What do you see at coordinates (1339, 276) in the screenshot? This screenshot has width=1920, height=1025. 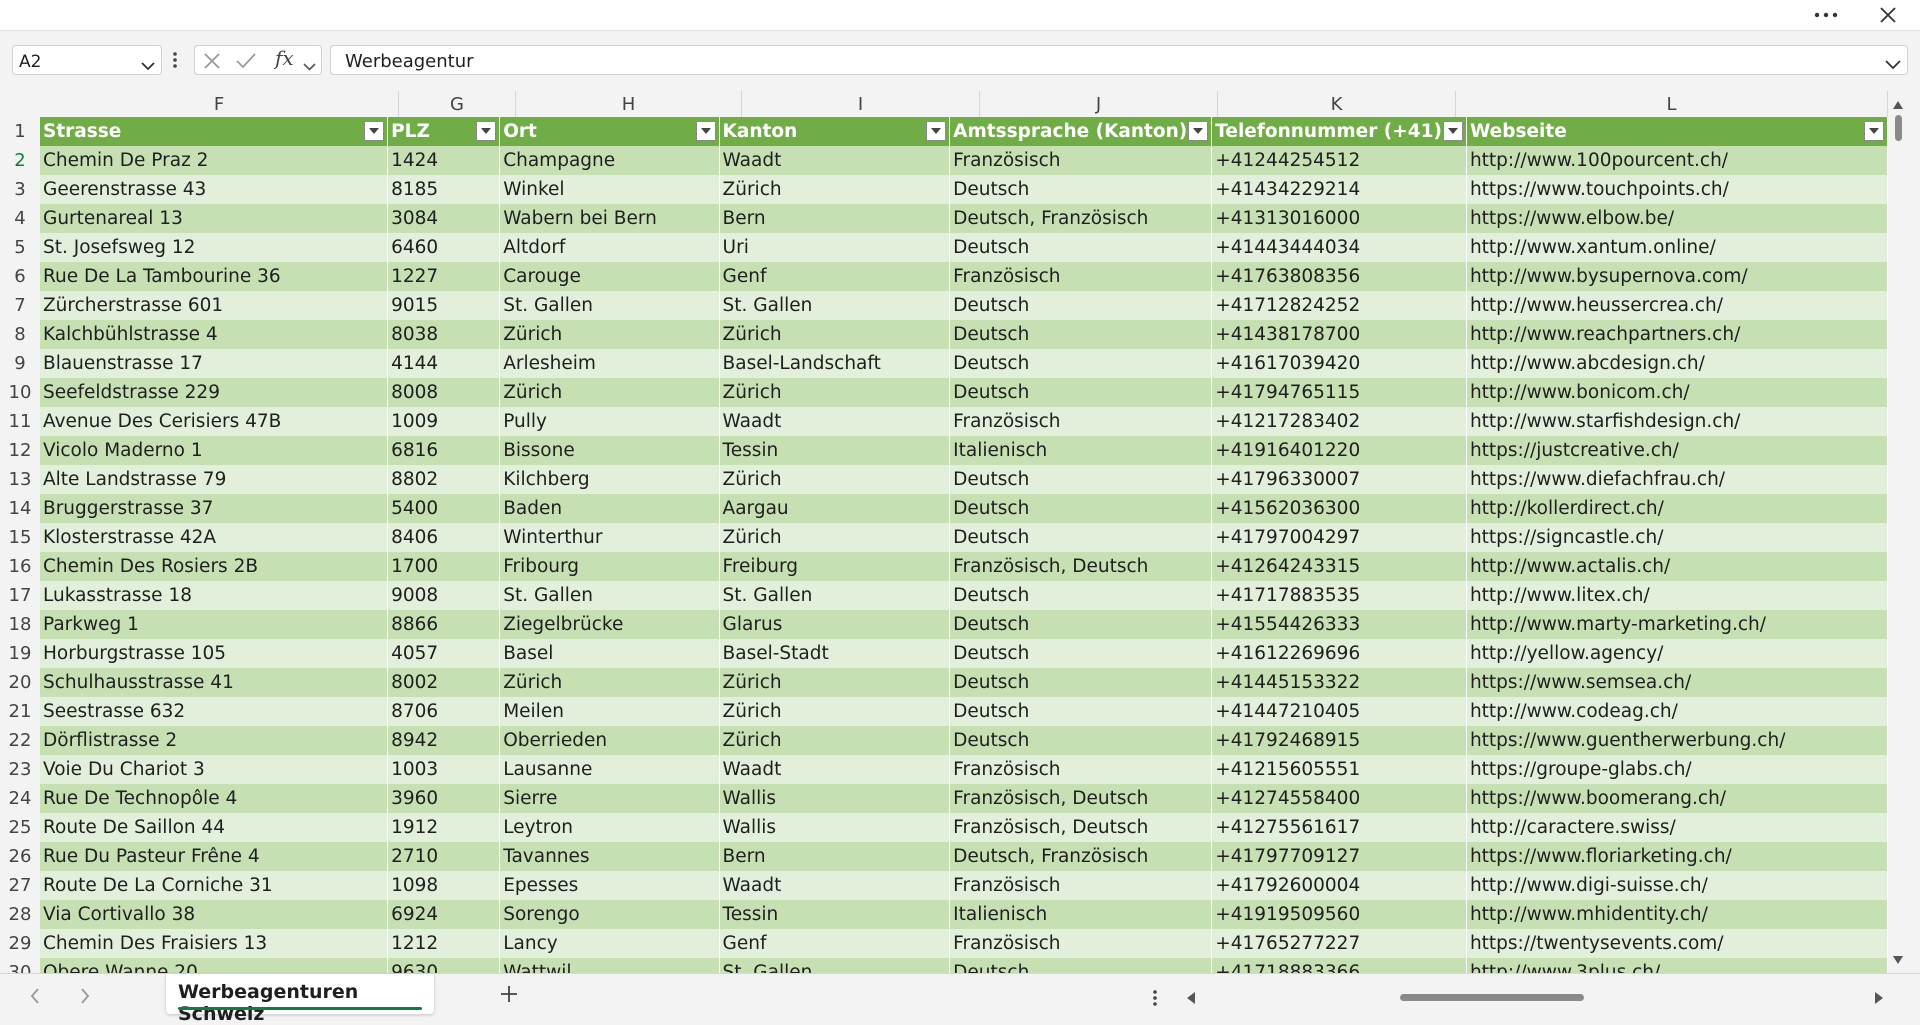 I see `table-cell: +41763808356` at bounding box center [1339, 276].